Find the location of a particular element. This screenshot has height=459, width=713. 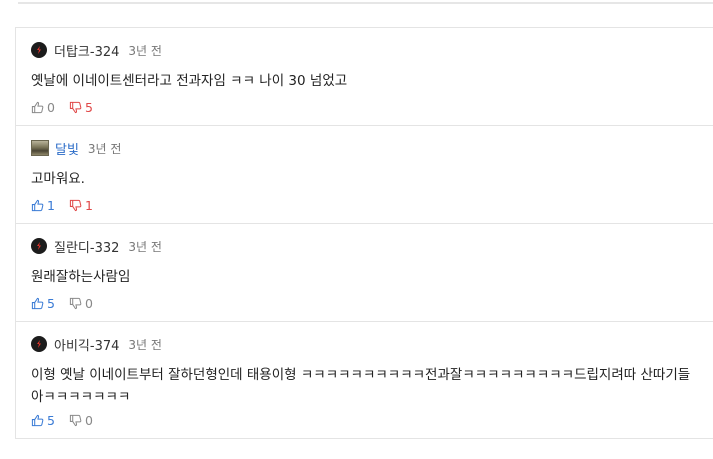

comment-text: 원래잘하는사람임 is located at coordinates (81, 277).